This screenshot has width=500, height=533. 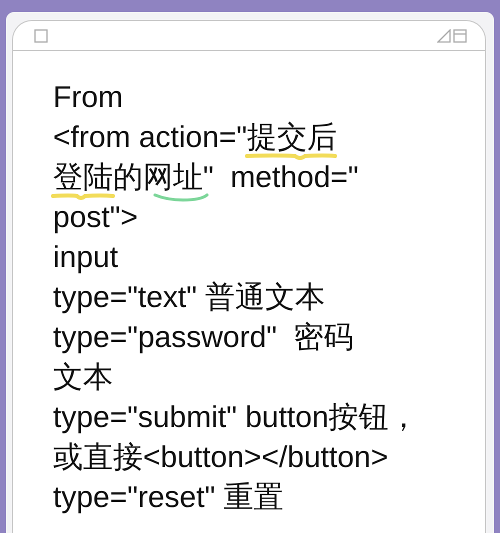 What do you see at coordinates (195, 138) in the screenshot?
I see `code-line: <from action="提交后` at bounding box center [195, 138].